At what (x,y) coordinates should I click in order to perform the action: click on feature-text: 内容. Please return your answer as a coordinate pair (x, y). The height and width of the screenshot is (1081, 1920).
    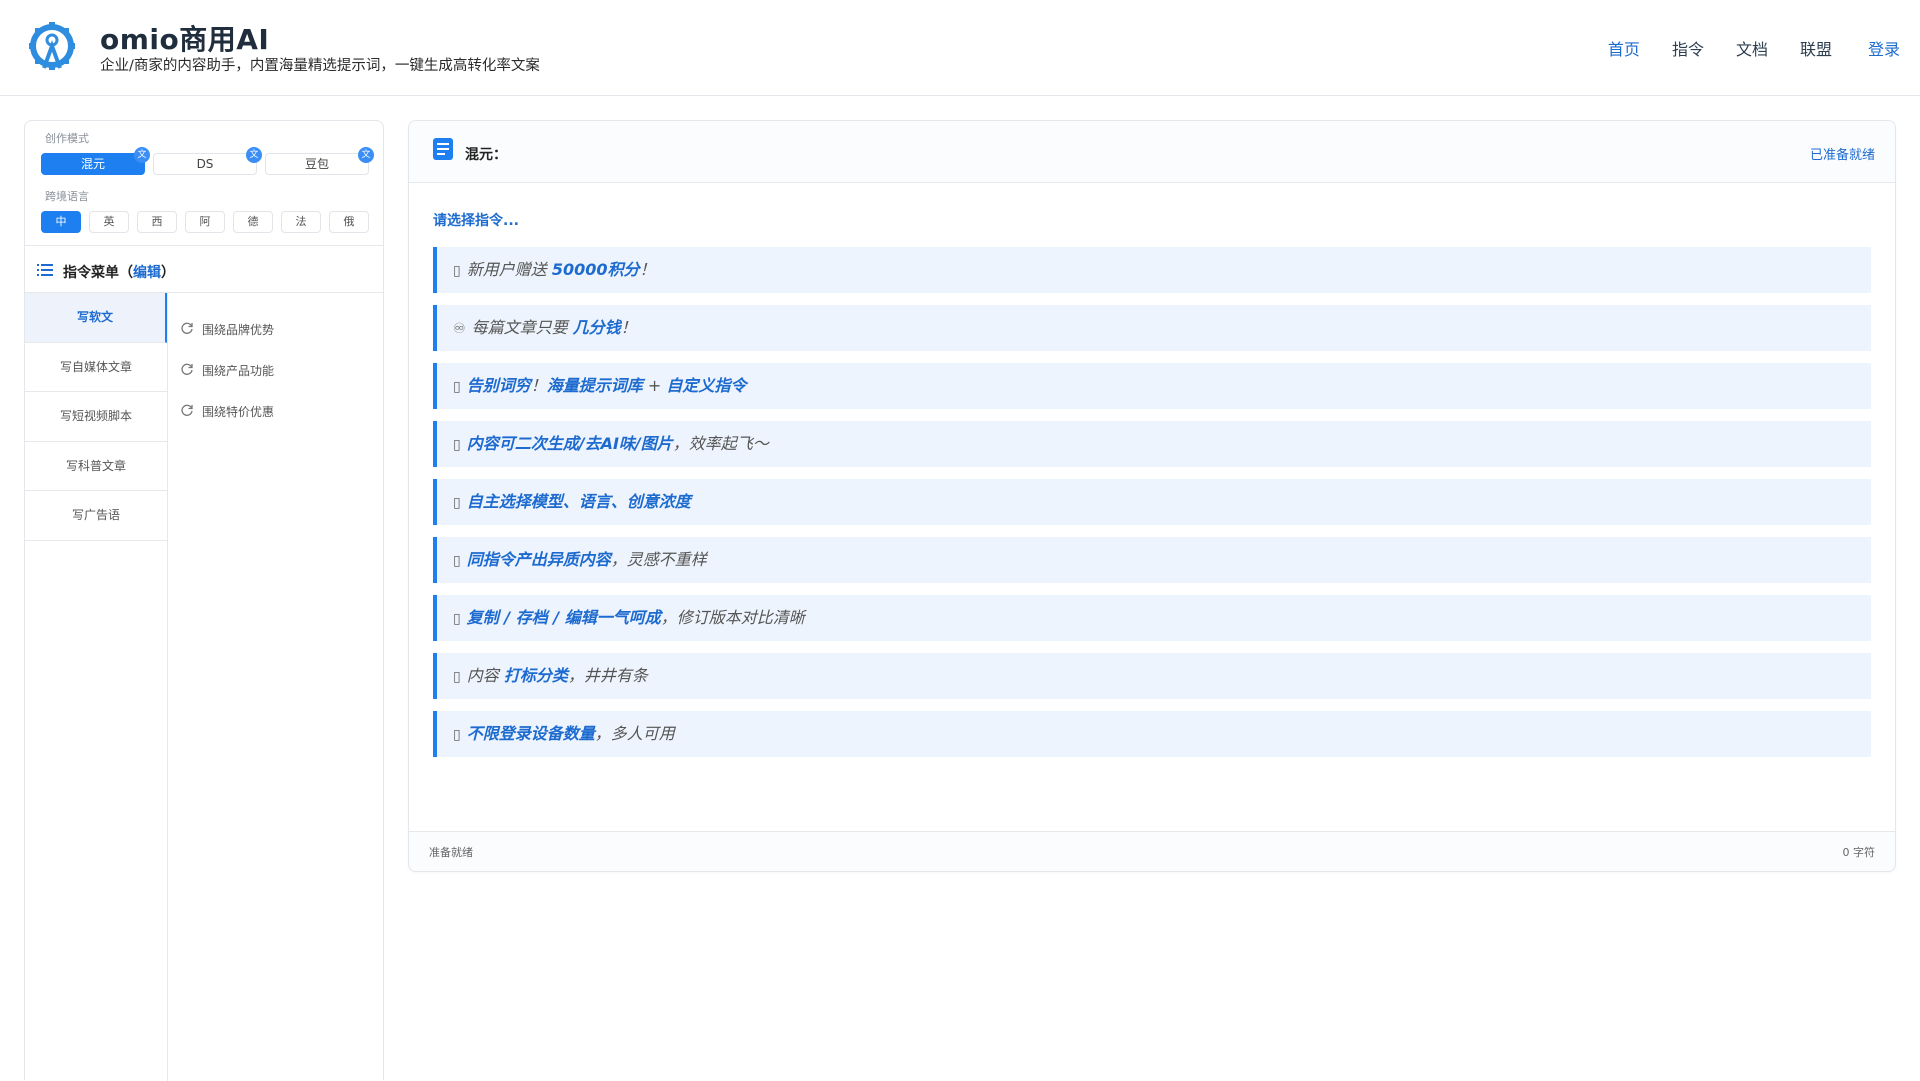
    Looking at the image, I should click on (485, 675).